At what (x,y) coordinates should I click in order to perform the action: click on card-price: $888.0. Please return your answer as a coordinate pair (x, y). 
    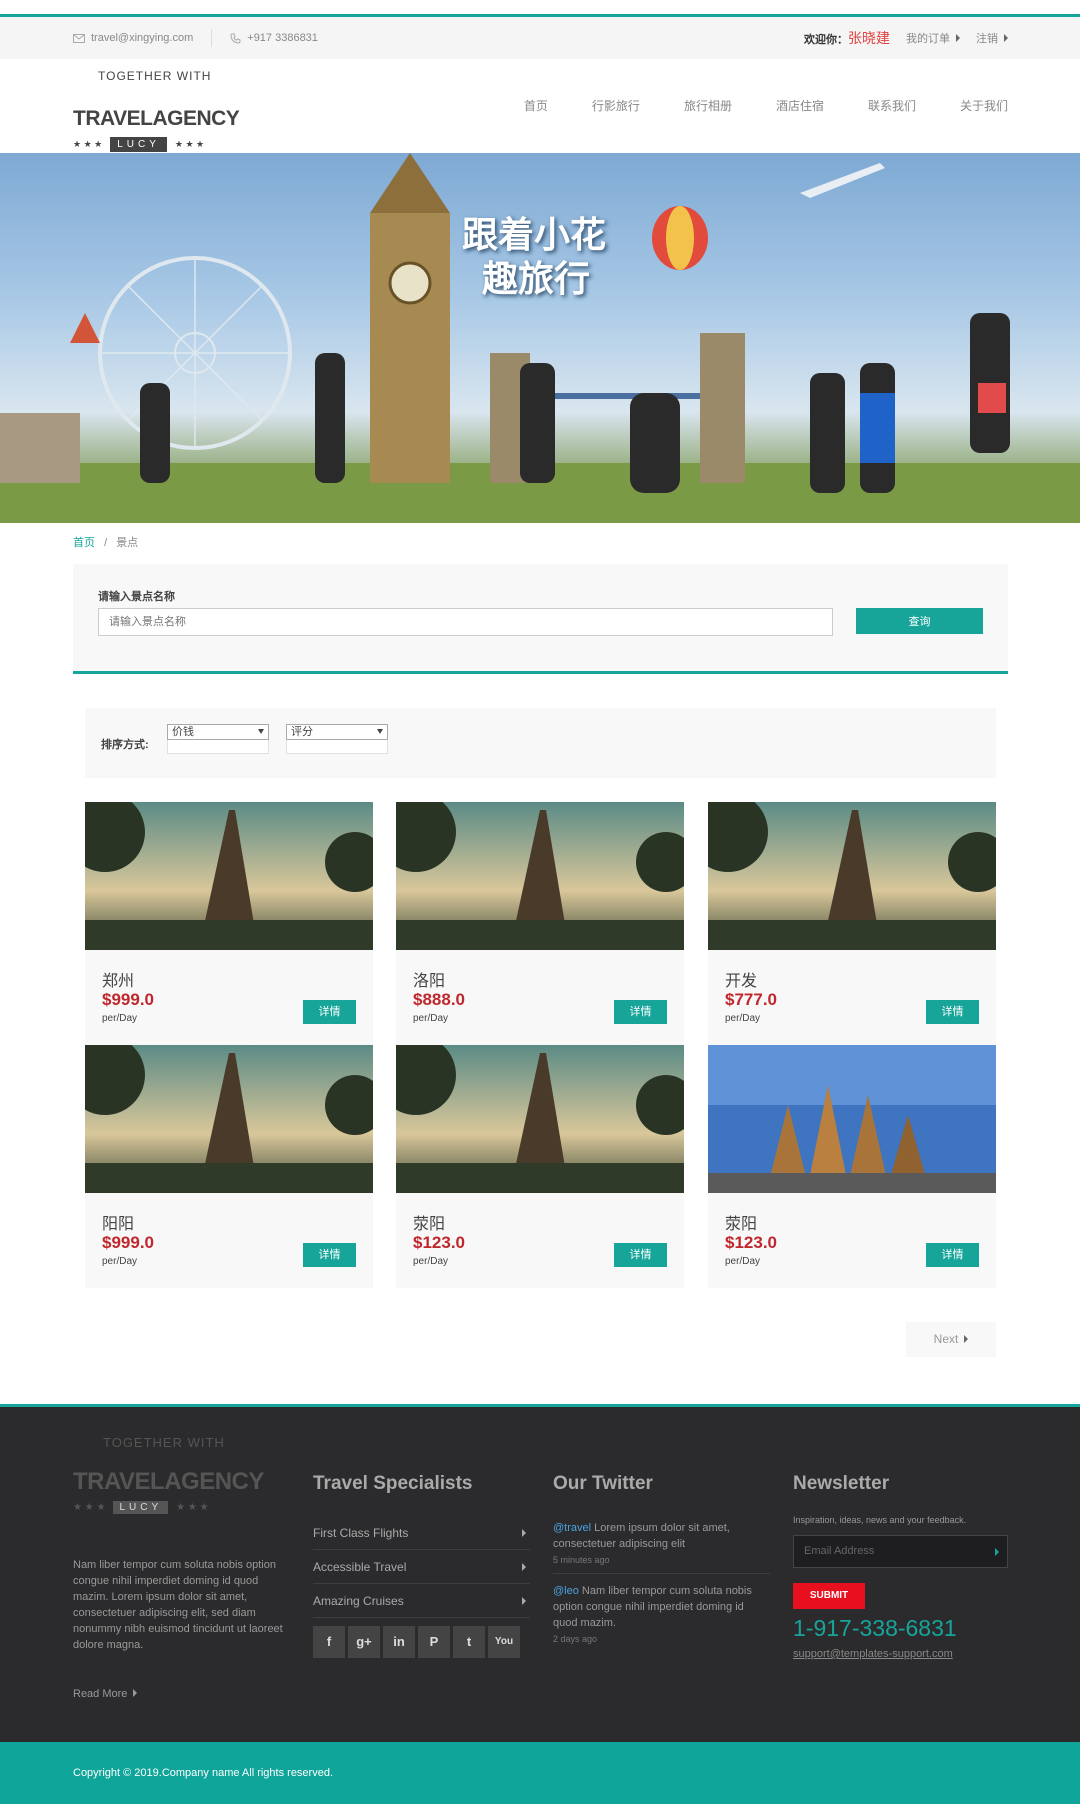
    Looking at the image, I should click on (439, 999).